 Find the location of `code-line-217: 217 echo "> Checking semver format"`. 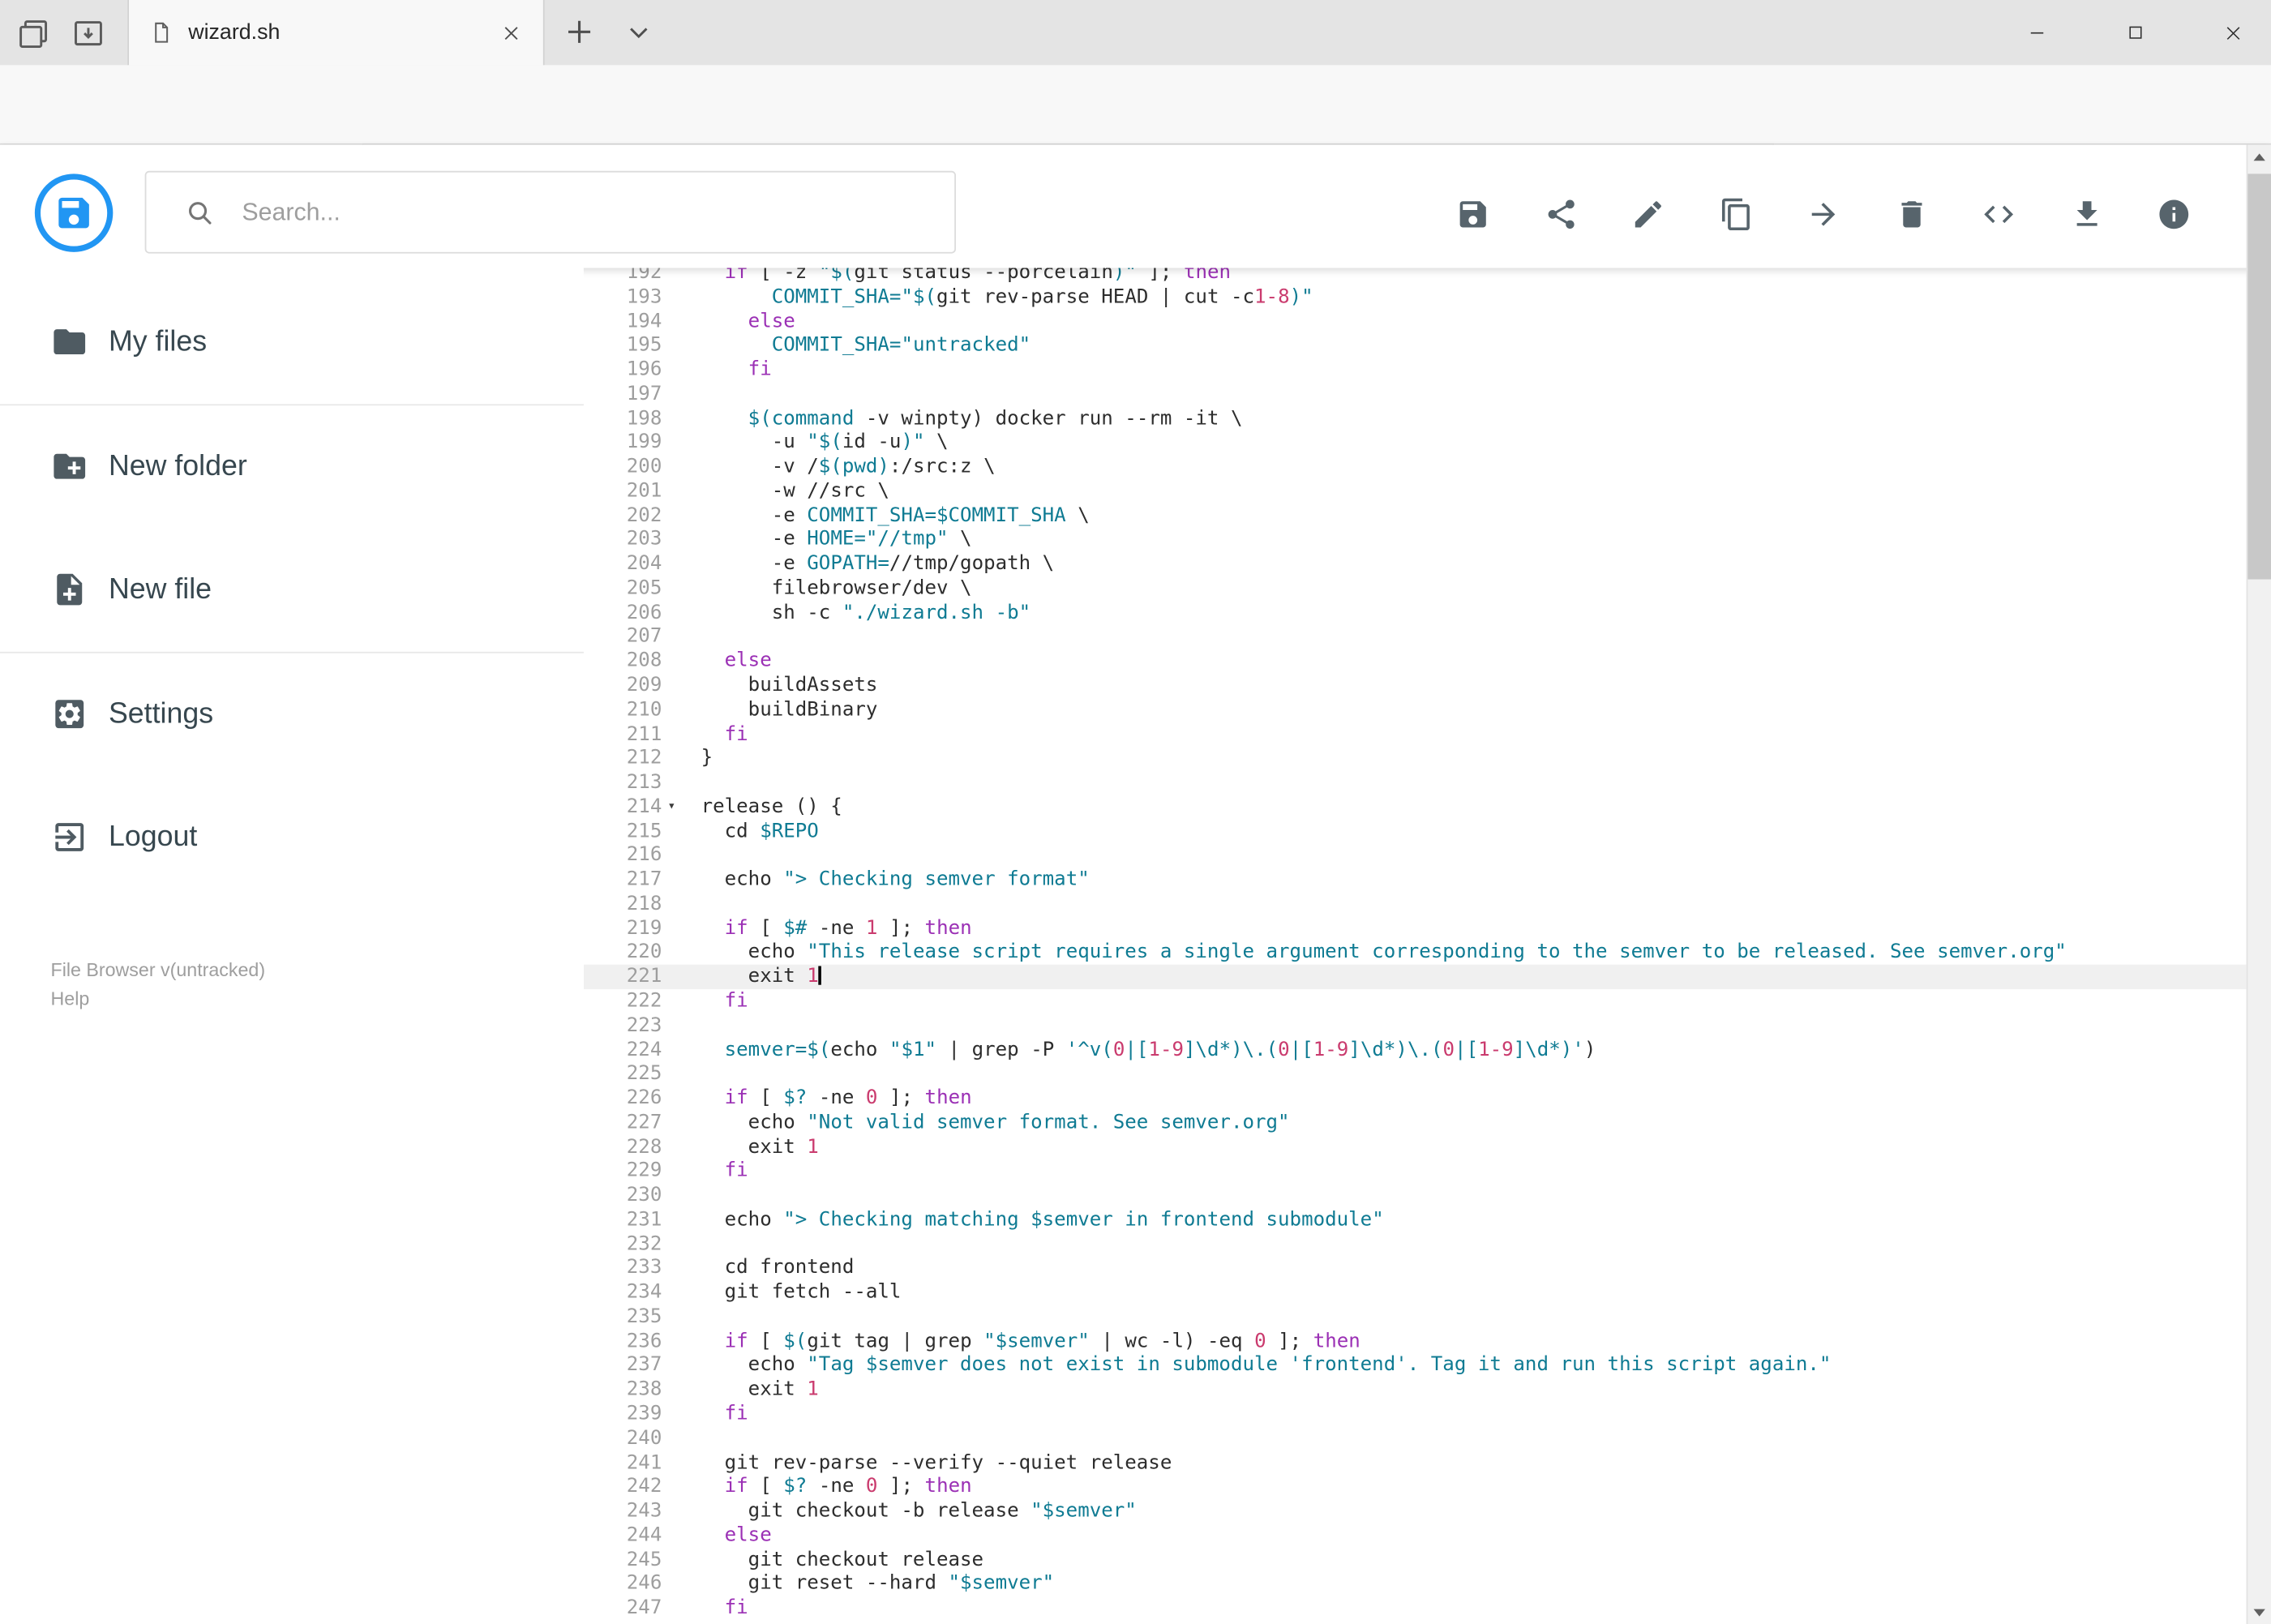

code-line-217: 217 echo "> Checking semver format" is located at coordinates (1416, 880).